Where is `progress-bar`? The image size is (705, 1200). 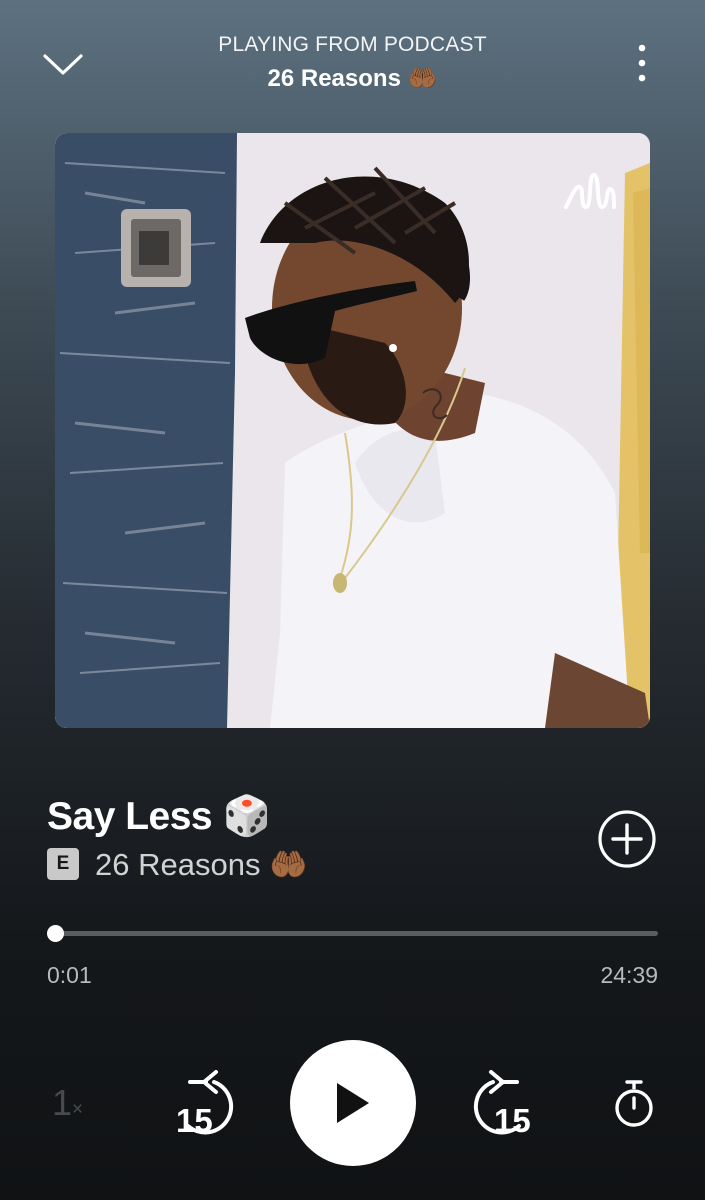 progress-bar is located at coordinates (352, 933).